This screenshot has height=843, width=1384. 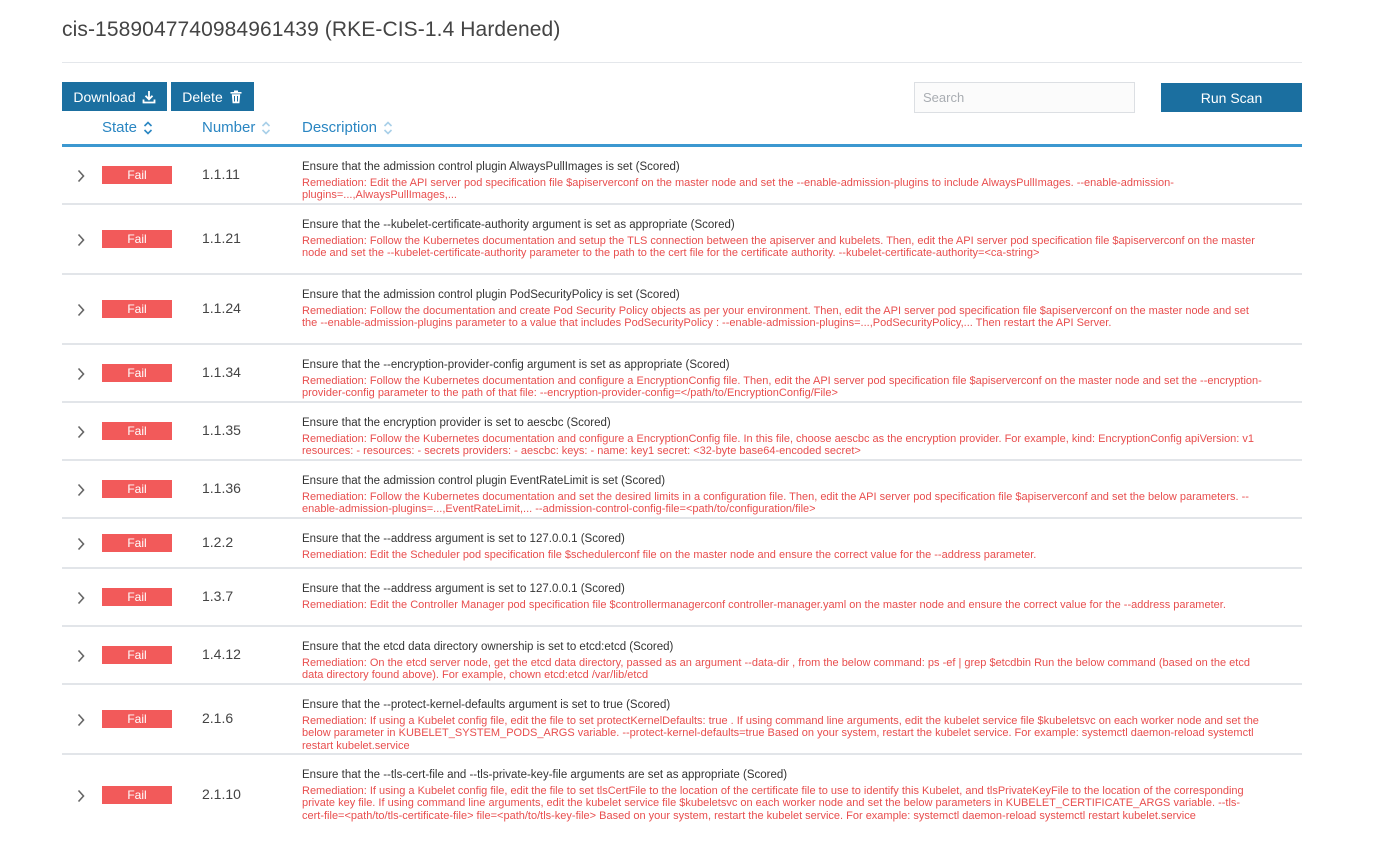 What do you see at coordinates (221, 430) in the screenshot?
I see `row-number: 1.1.35` at bounding box center [221, 430].